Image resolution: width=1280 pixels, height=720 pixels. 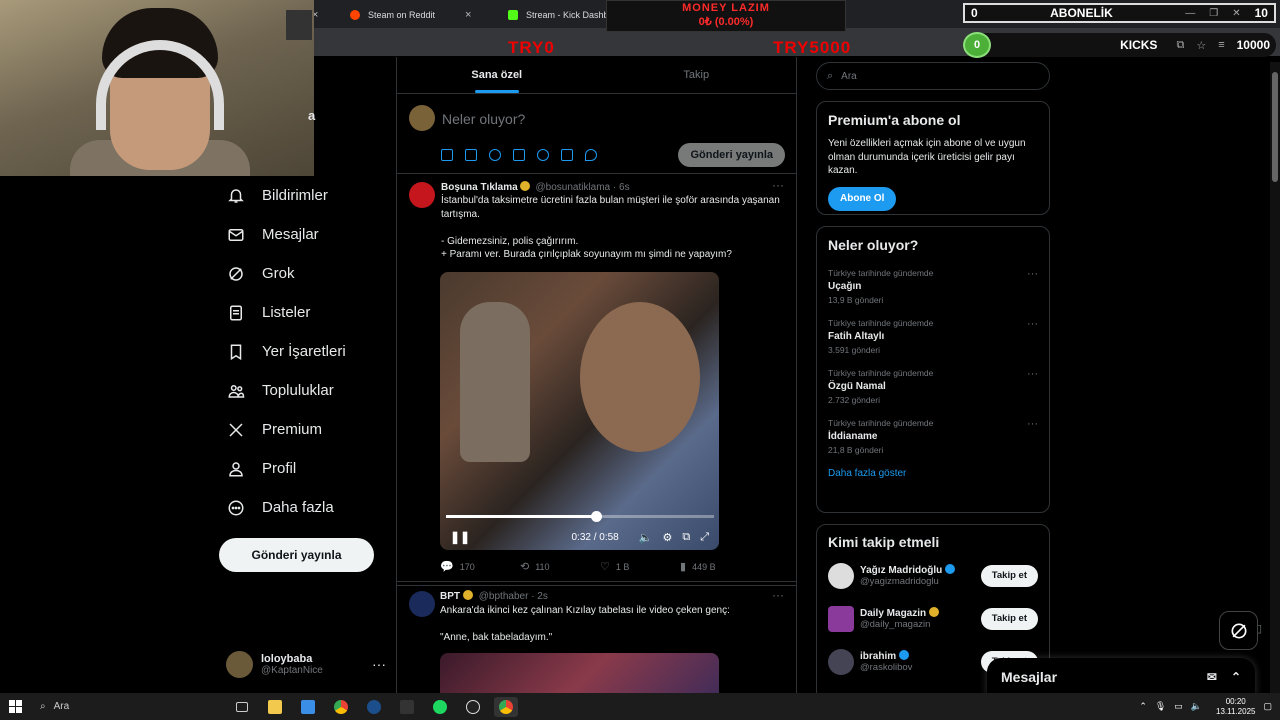 What do you see at coordinates (374, 707) in the screenshot?
I see `steam-icon` at bounding box center [374, 707].